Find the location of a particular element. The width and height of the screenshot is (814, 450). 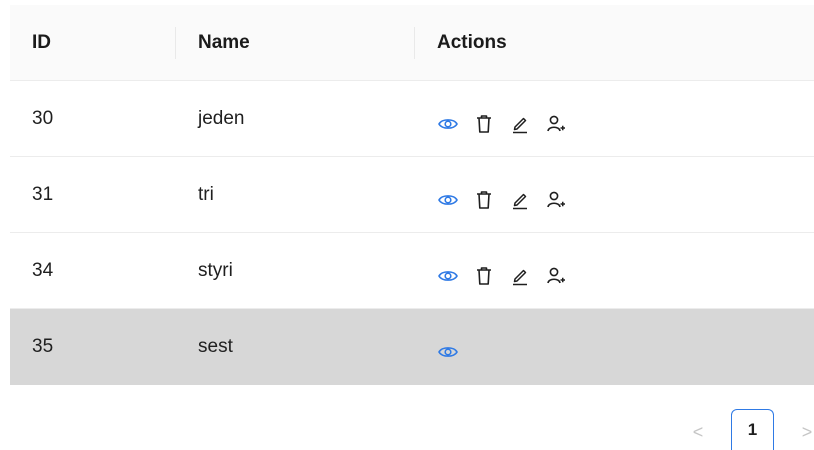

pagination-prev-button: < is located at coordinates (698, 432).